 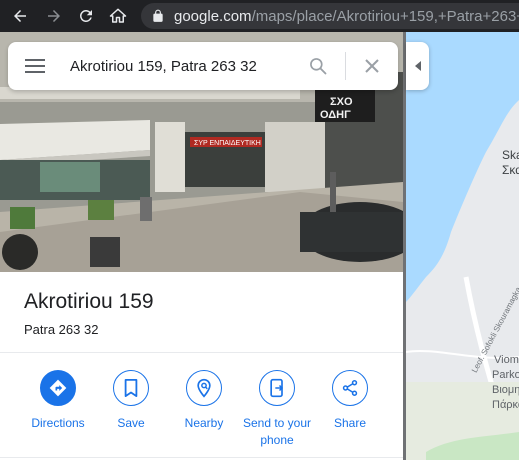 What do you see at coordinates (277, 409) in the screenshot?
I see `send-to-phone-button: Send to your phone` at bounding box center [277, 409].